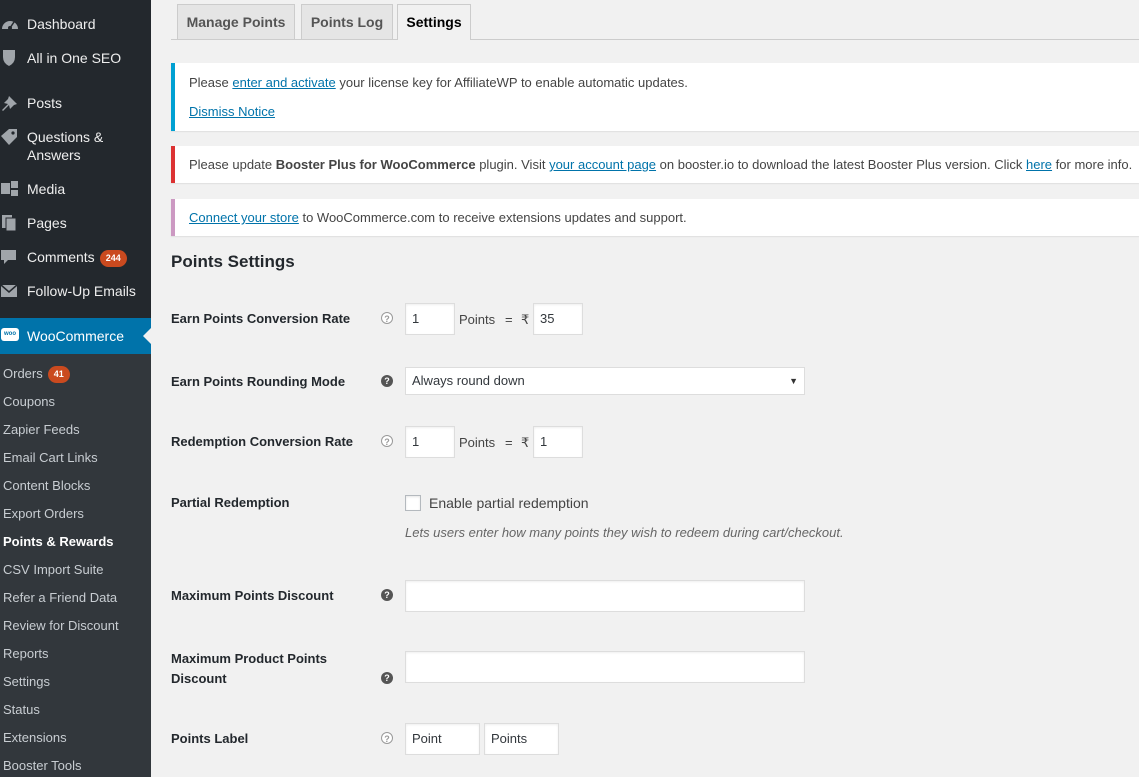  Describe the element at coordinates (244, 217) in the screenshot. I see `connect-store-link: Connect your store` at that location.